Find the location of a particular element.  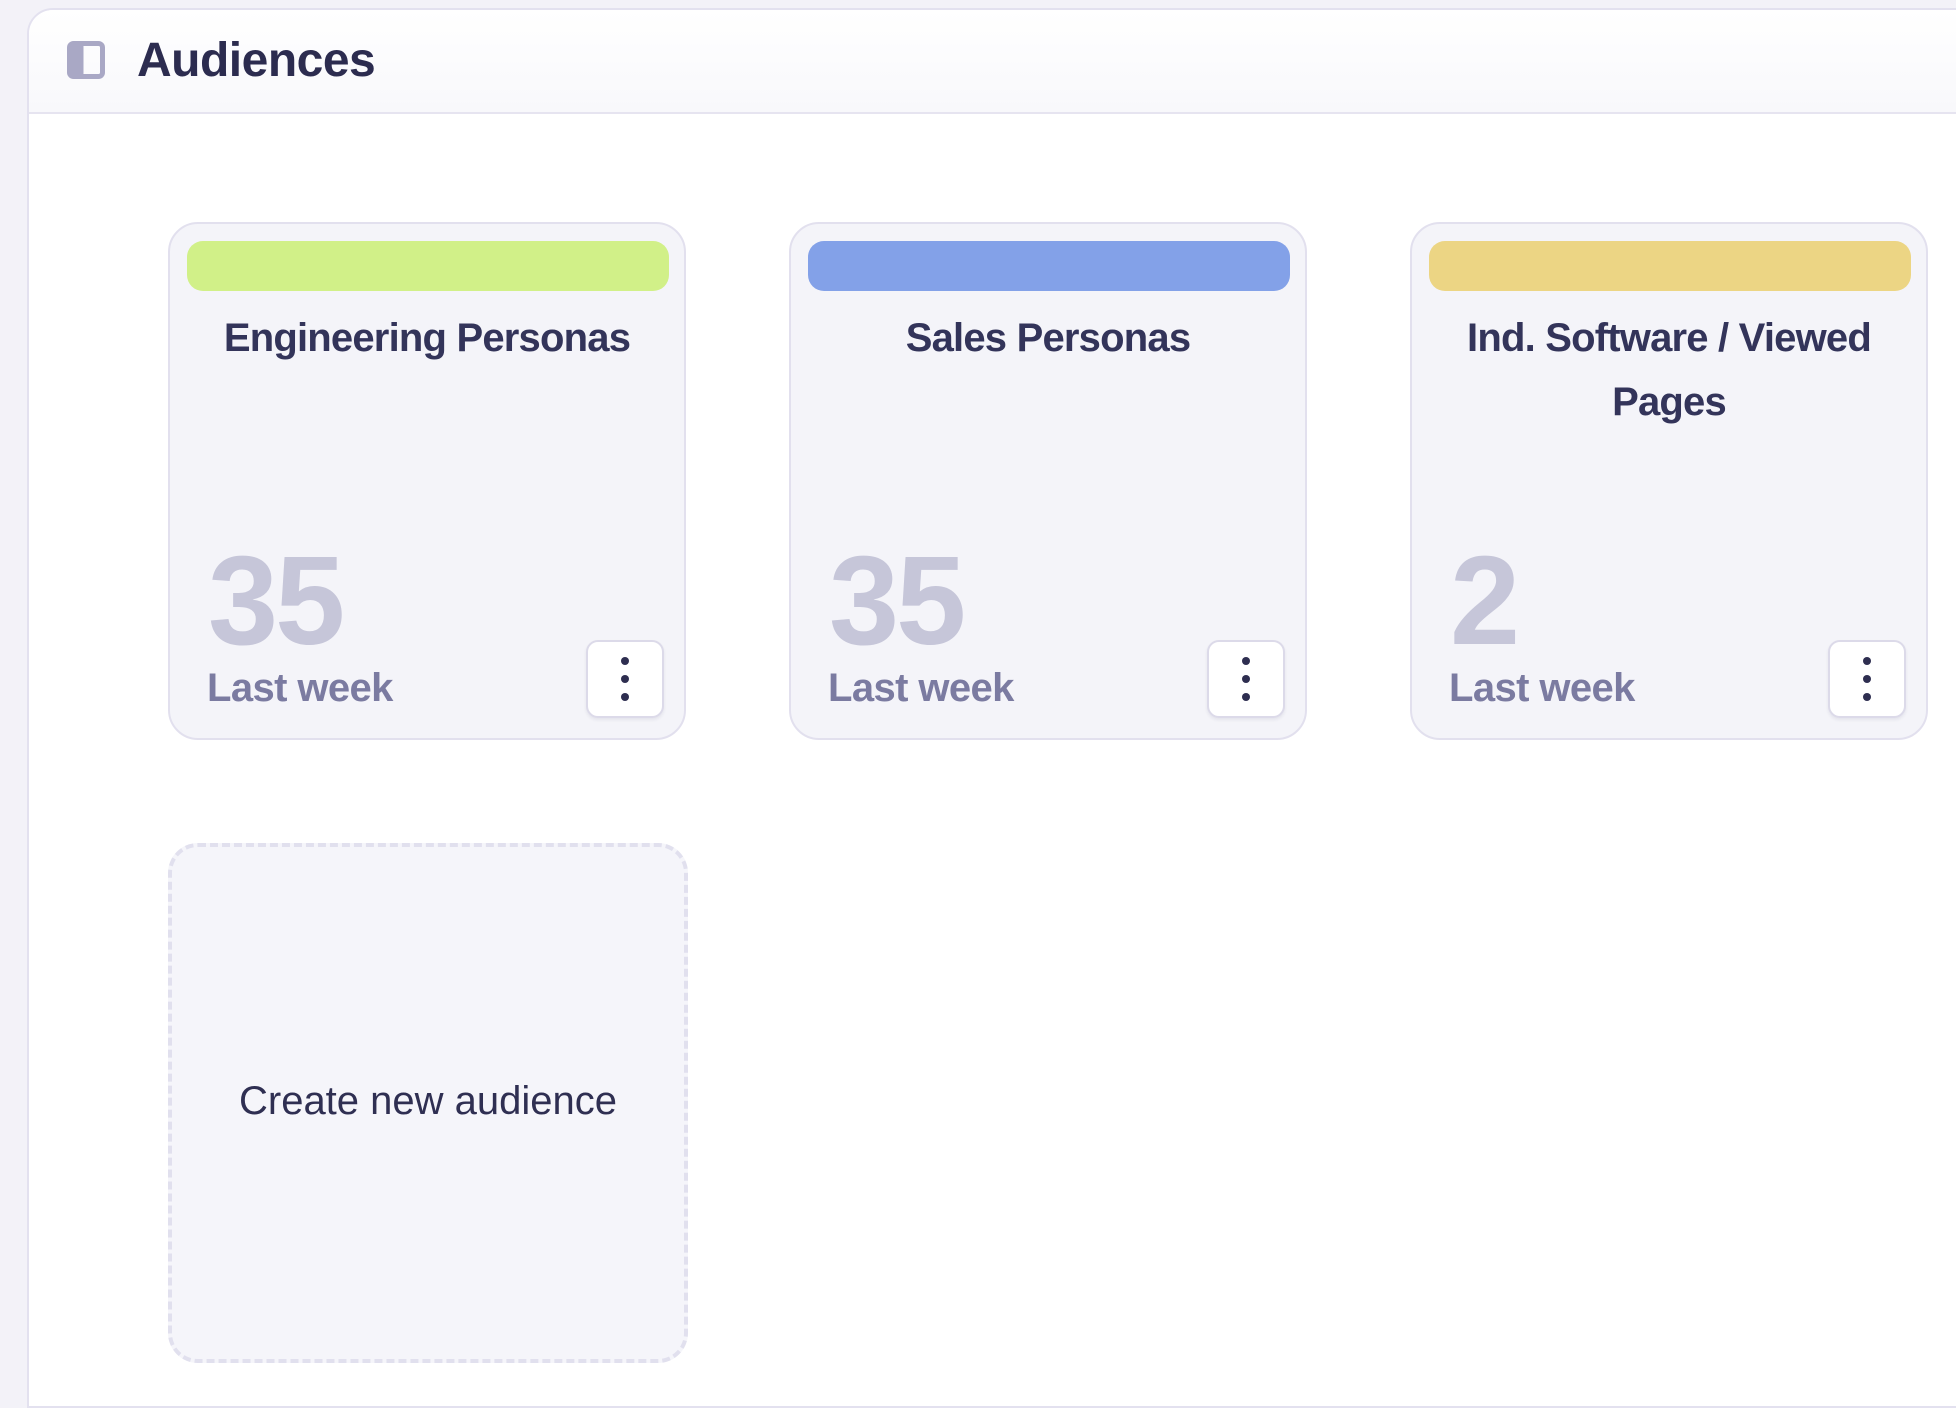

audience-card: Ind. Software / Viewed Pages 2 Last week is located at coordinates (1669, 481).